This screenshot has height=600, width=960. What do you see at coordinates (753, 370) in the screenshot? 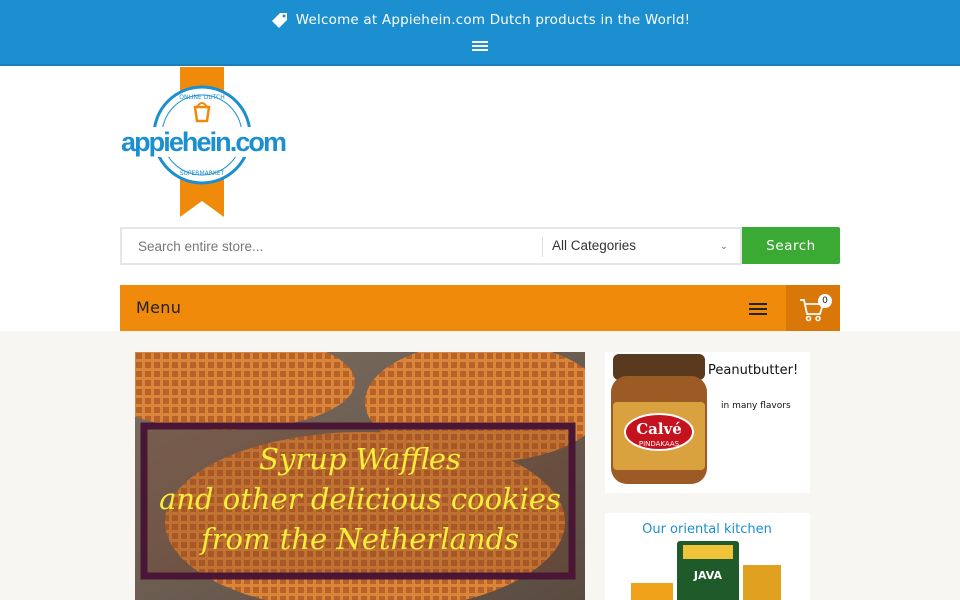
I see `promo-peanut-title: Peanutbutter!` at bounding box center [753, 370].